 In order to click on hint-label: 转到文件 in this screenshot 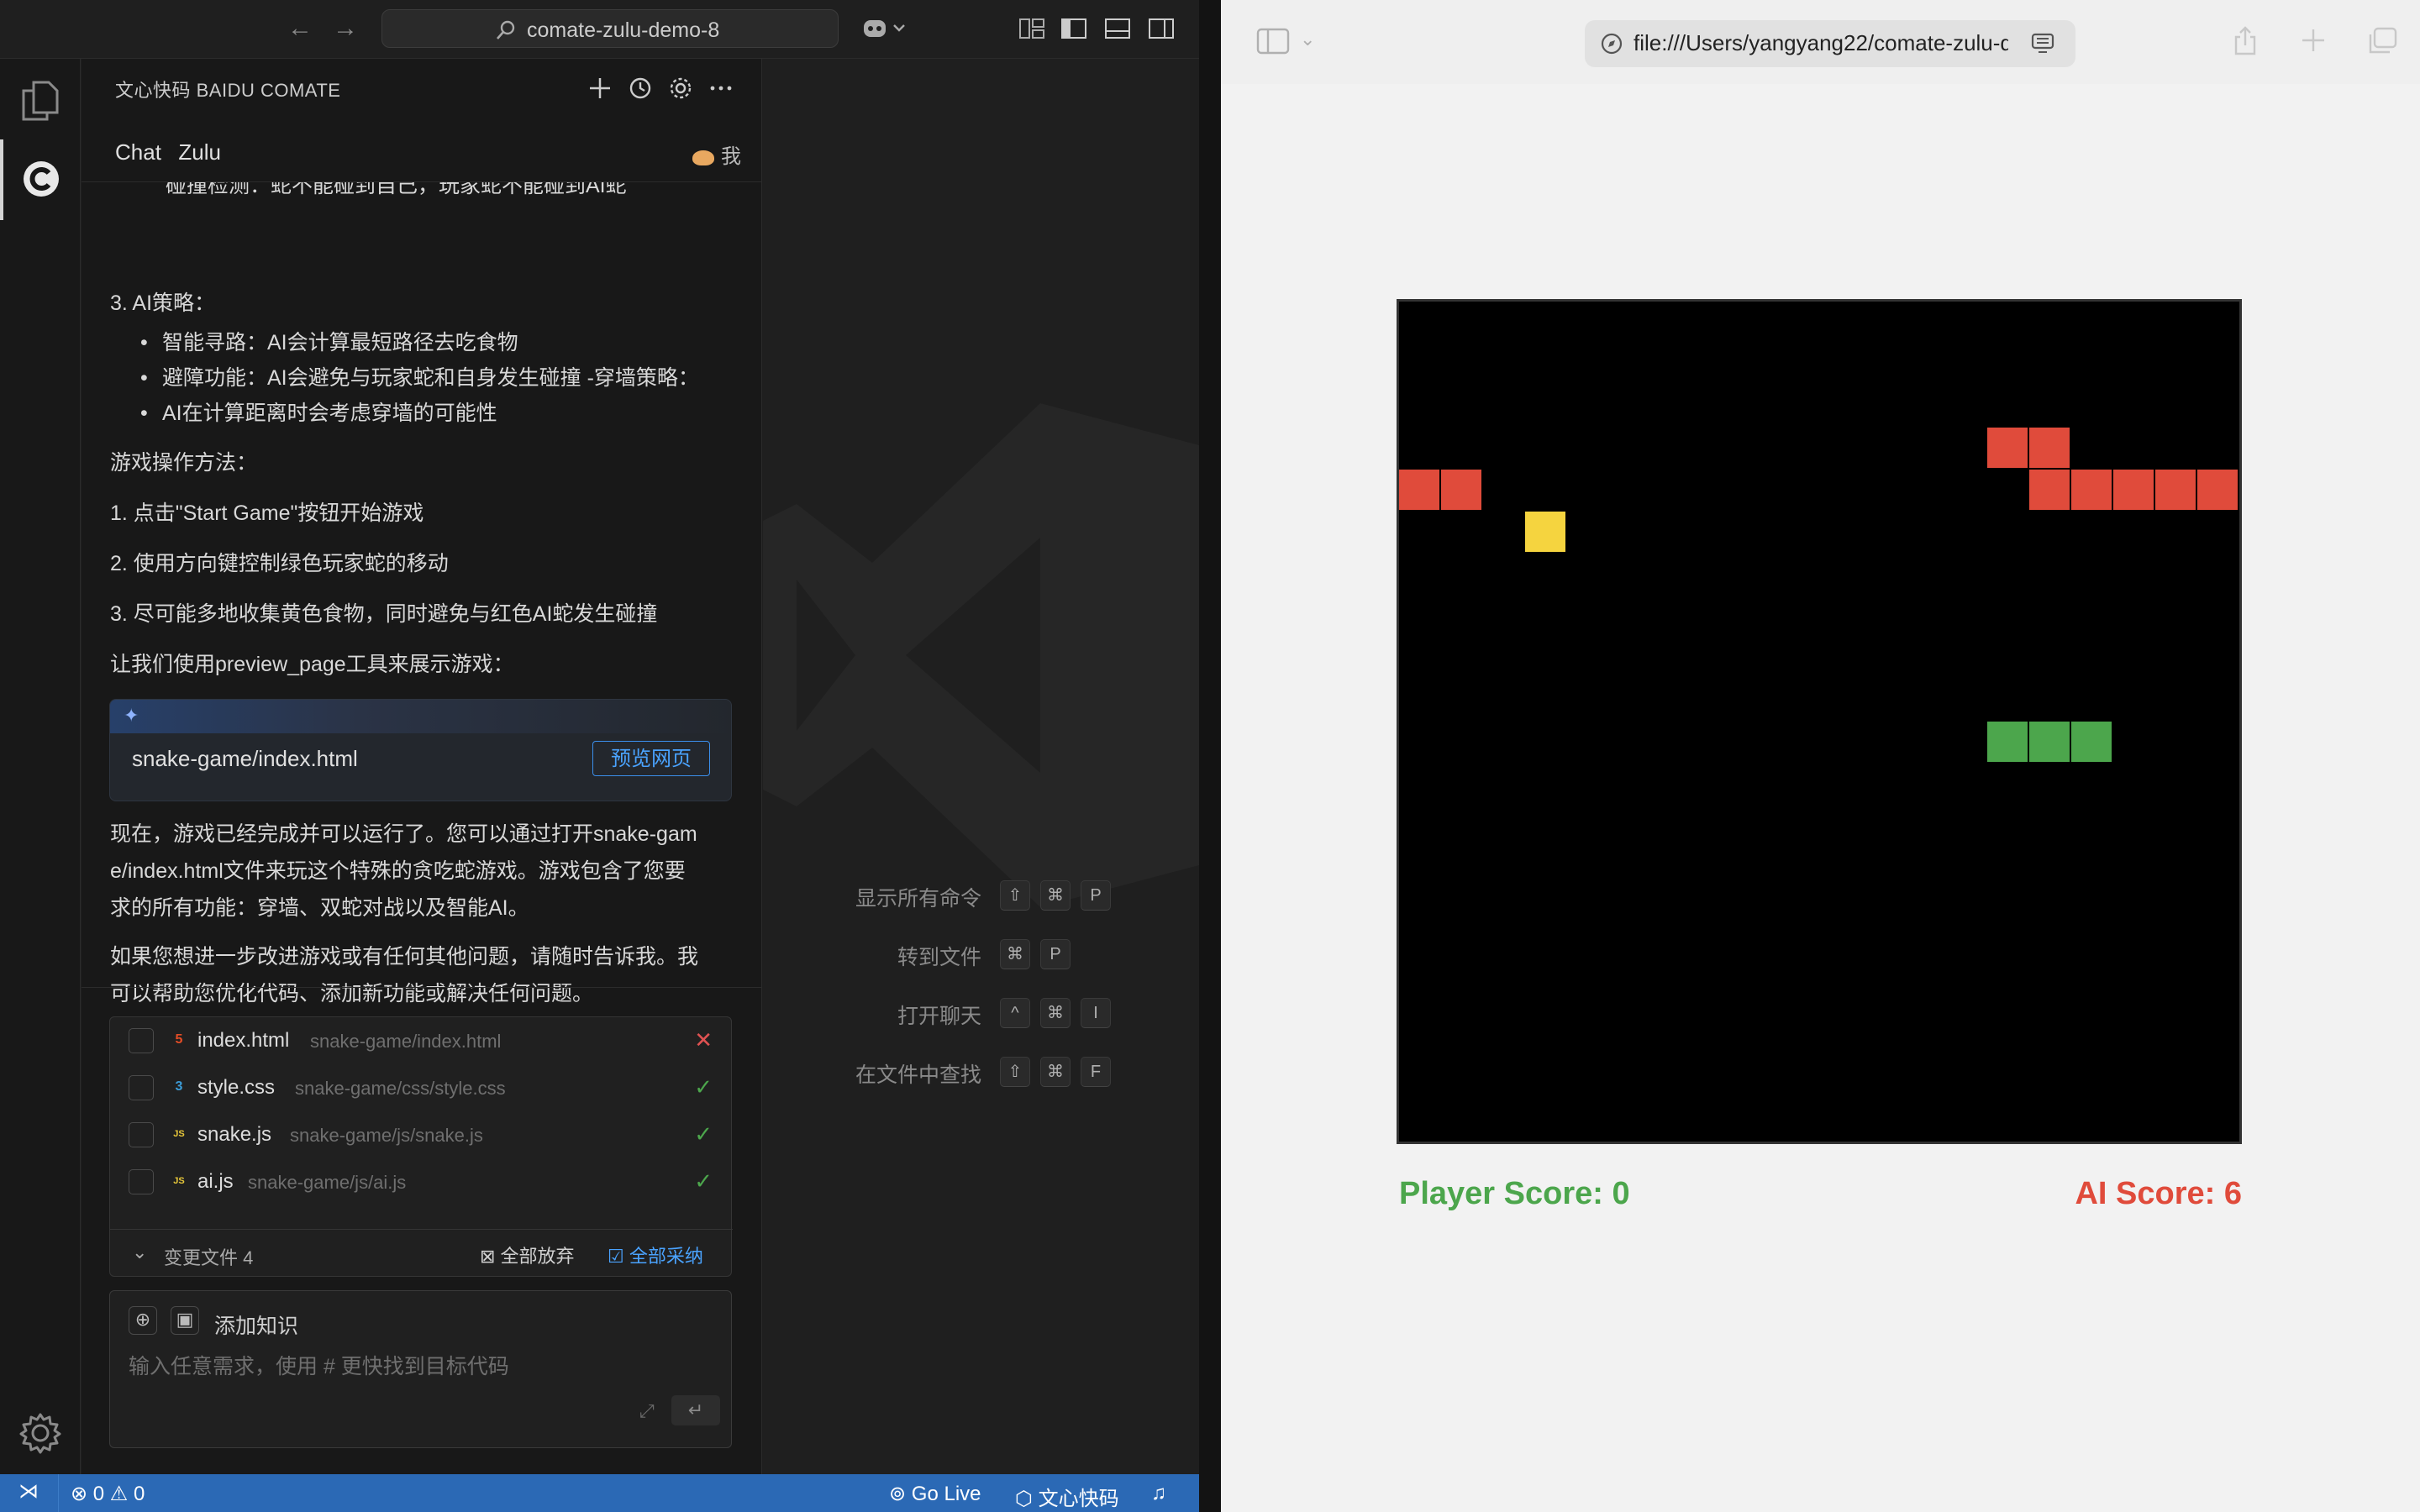, I will do `click(939, 957)`.